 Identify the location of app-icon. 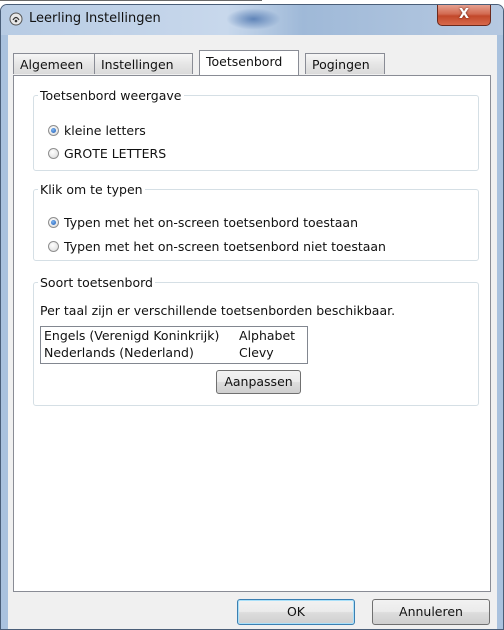
(16, 19).